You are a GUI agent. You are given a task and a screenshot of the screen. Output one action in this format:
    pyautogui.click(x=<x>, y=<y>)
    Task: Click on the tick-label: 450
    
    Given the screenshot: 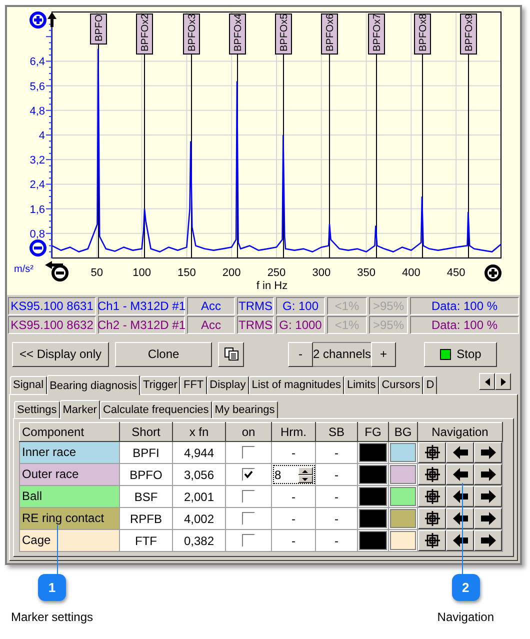 What is the action you would take?
    pyautogui.click(x=456, y=273)
    